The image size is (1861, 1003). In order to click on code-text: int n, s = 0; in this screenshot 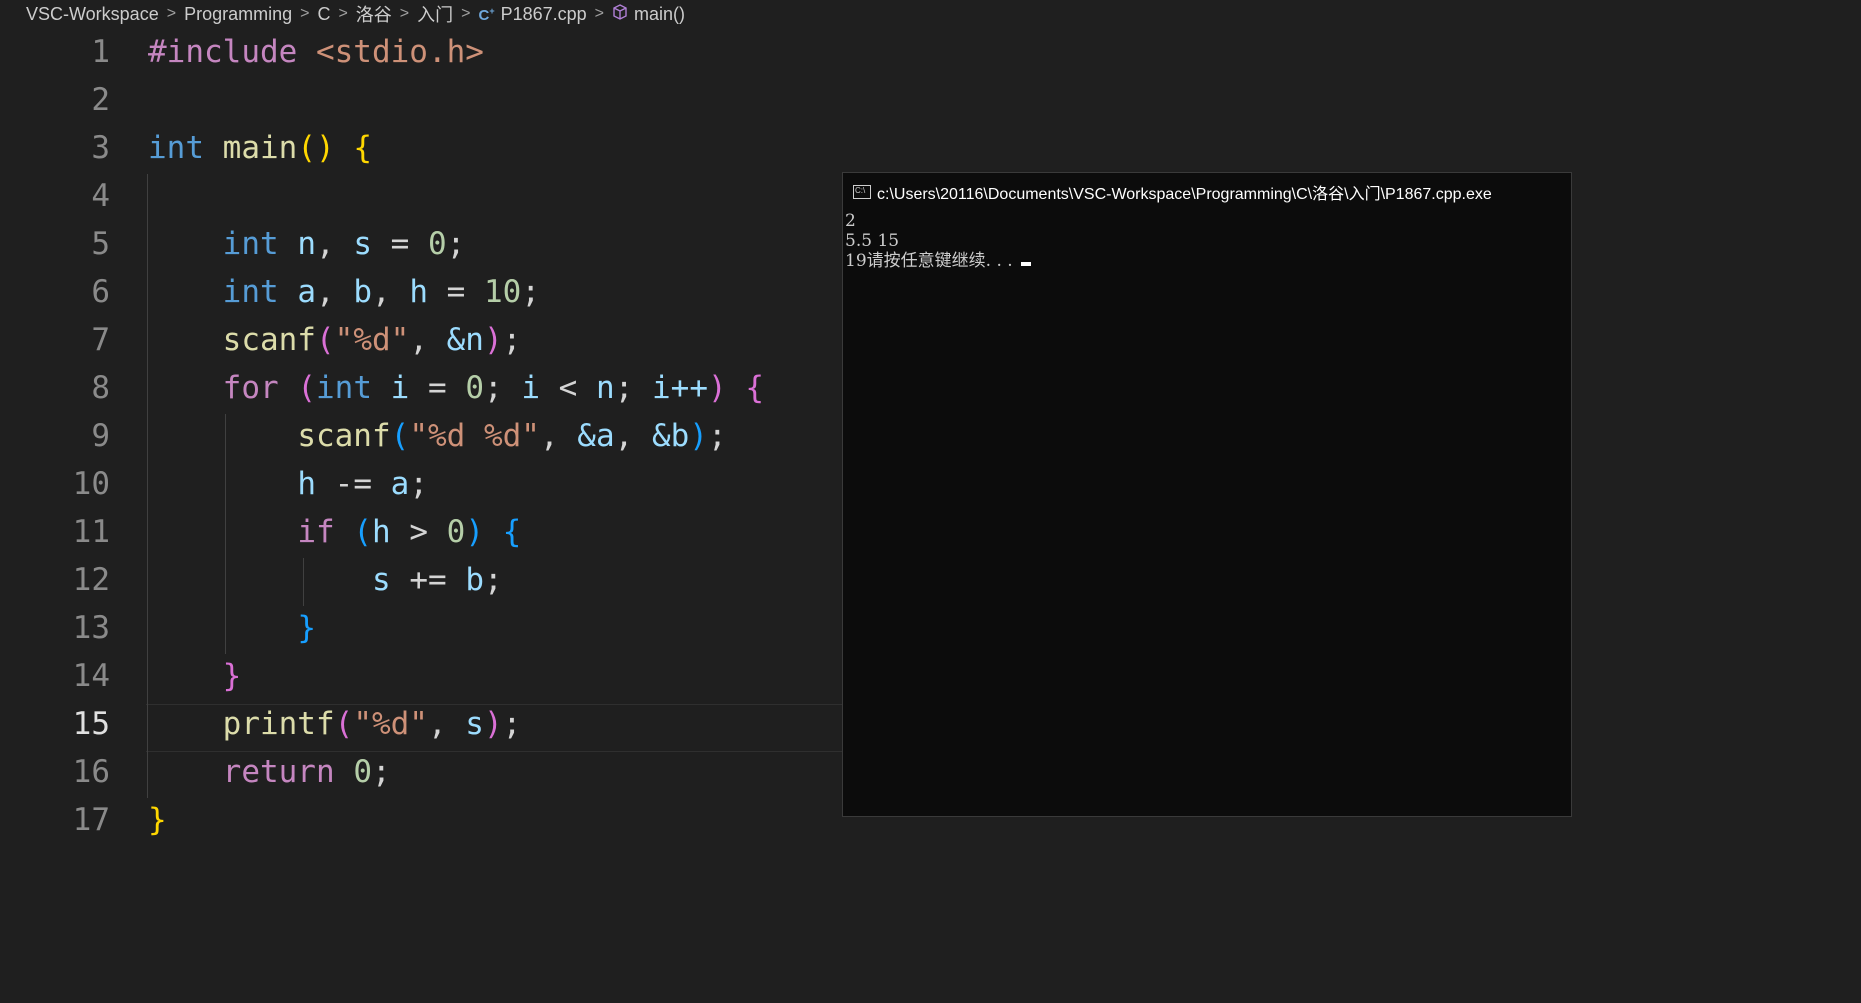, I will do `click(344, 244)`.